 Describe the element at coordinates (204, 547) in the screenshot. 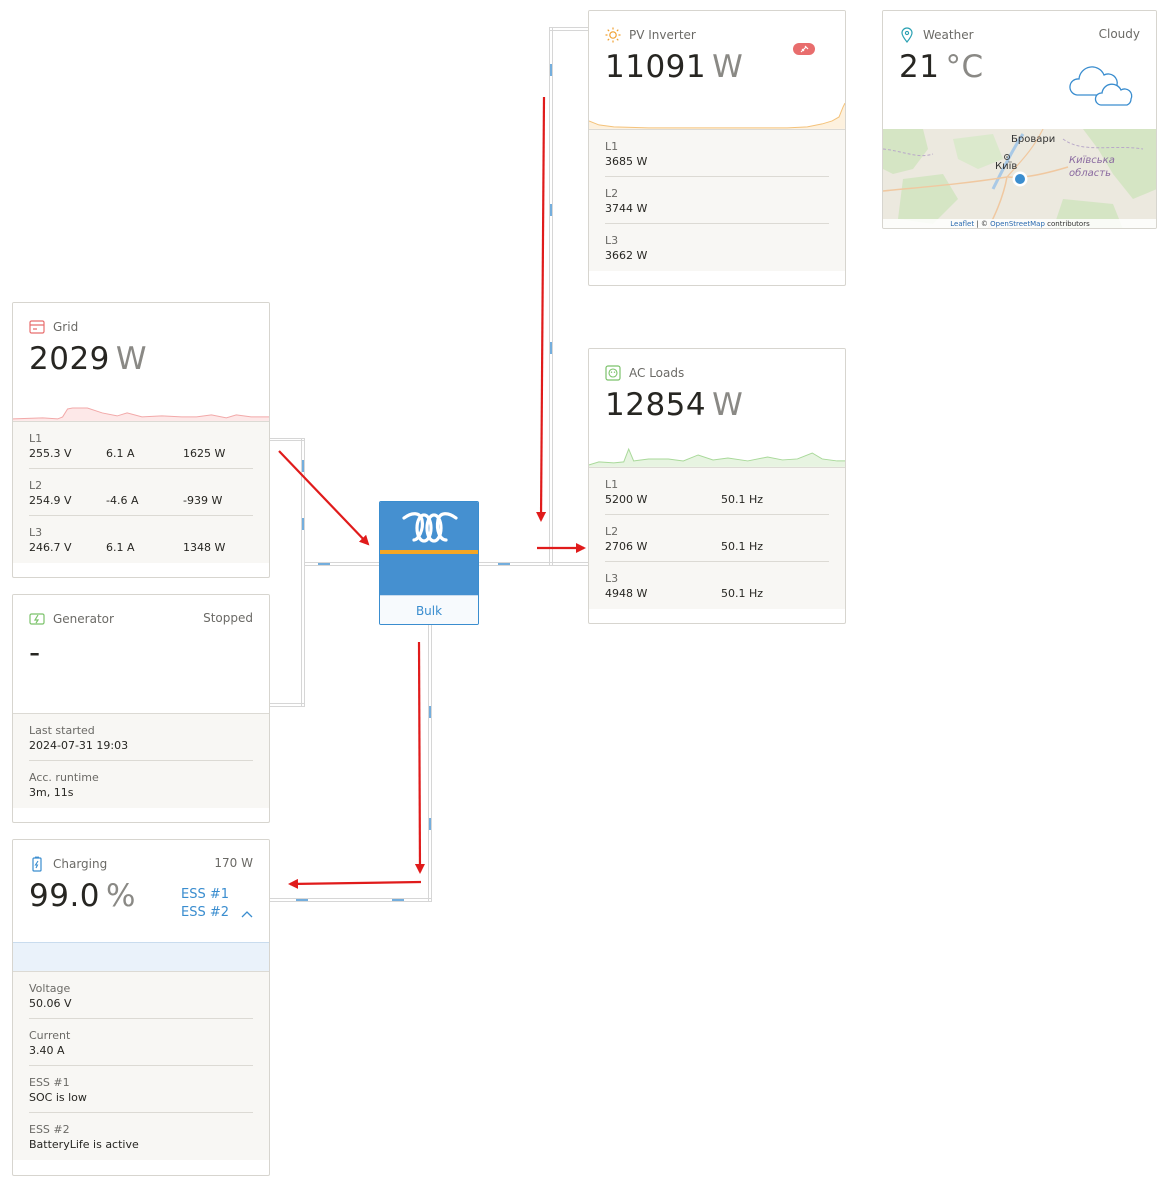

I see `phase-power: 1348 W` at that location.